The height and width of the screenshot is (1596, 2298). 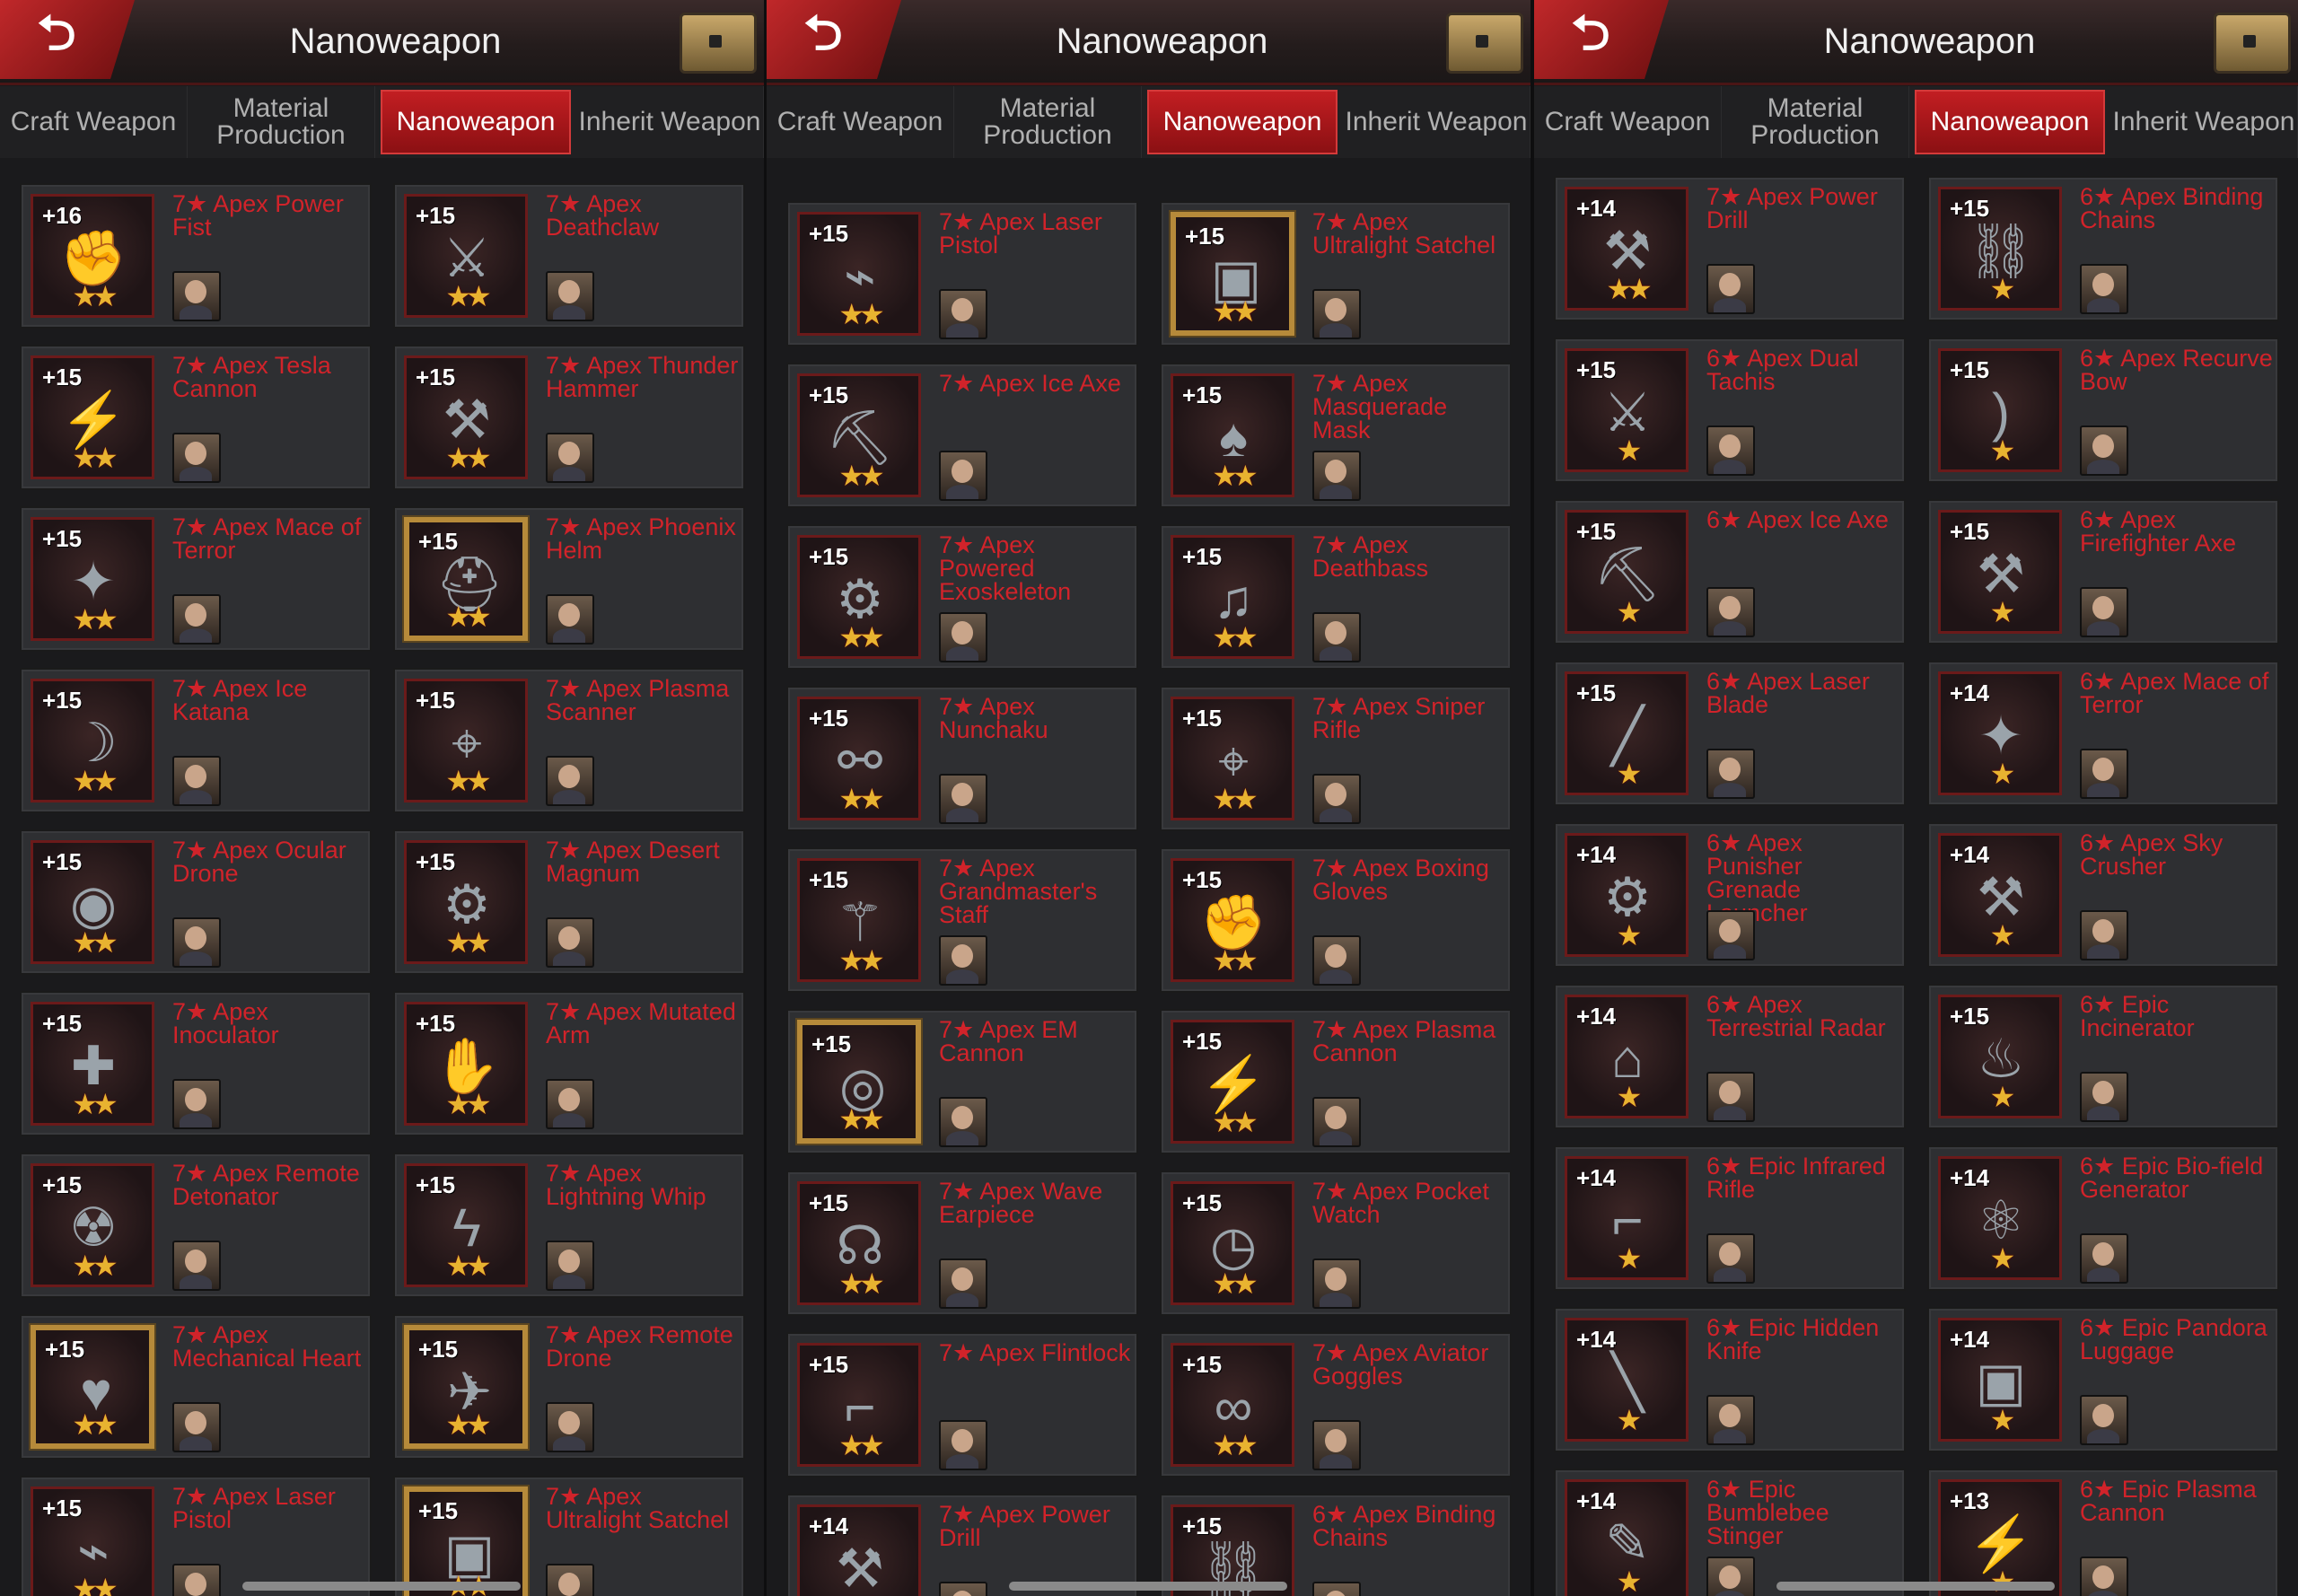 I want to click on weapon-card: +15 ◉ ★★ 7★ Apex Ocular Drone, so click(x=196, y=902).